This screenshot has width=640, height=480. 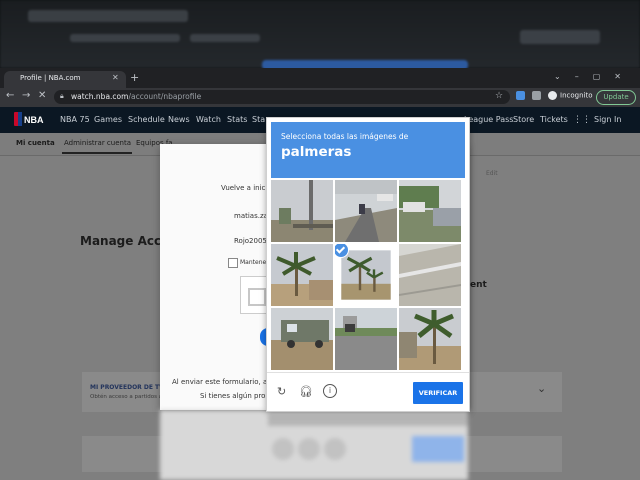 What do you see at coordinates (438, 393) in the screenshot?
I see `verify-button: VERIFICAR` at bounding box center [438, 393].